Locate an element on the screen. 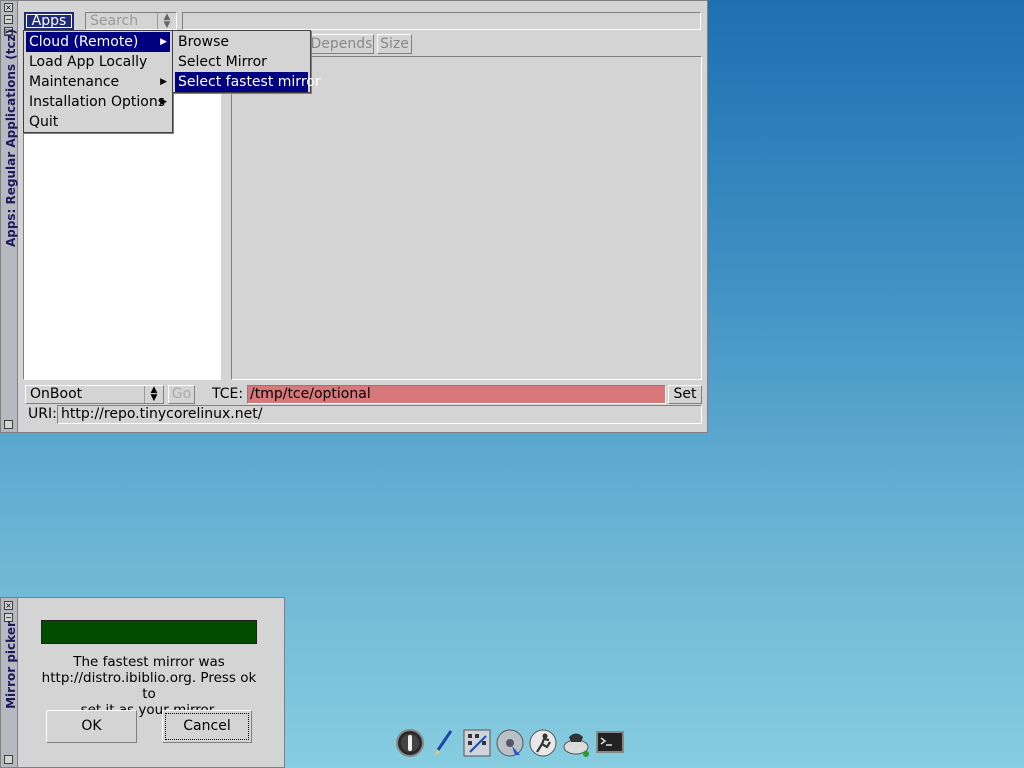 The image size is (1024, 768). menu-item-label: Installation Options is located at coordinates (97, 102).